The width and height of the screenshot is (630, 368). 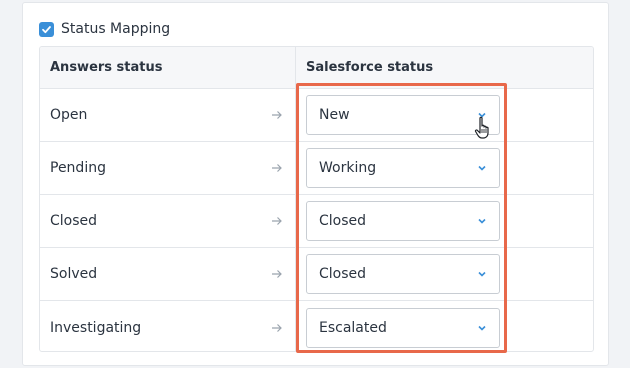 I want to click on status-mapping-header: Status Mapping, so click(x=104, y=29).